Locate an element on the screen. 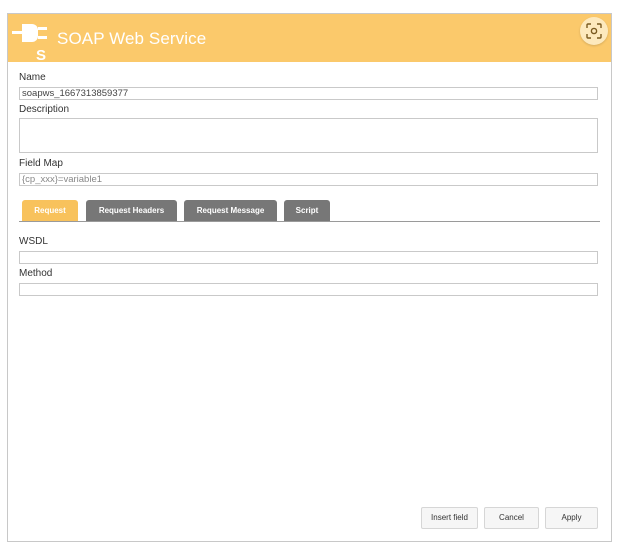  tab-divider is located at coordinates (309, 221).